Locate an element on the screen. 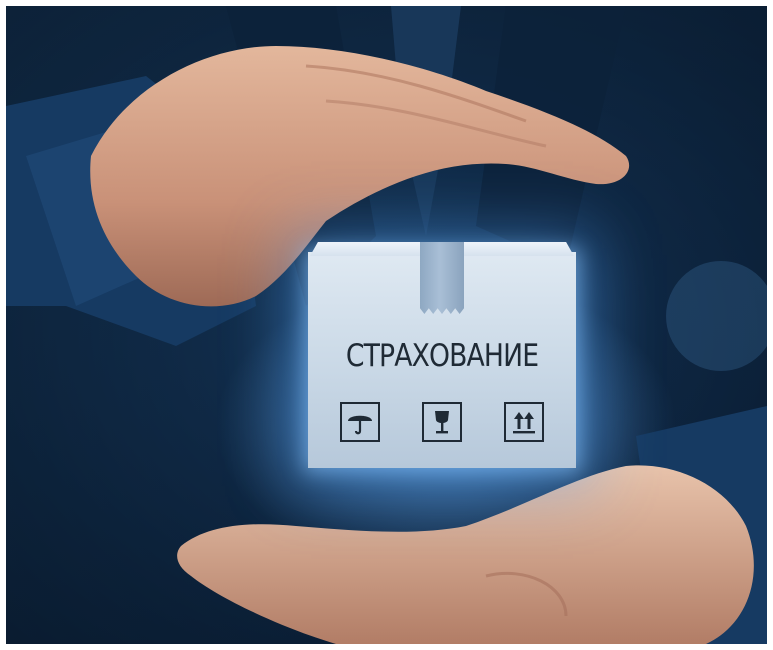 This screenshot has height=650, width=773. box-tape is located at coordinates (442, 278).